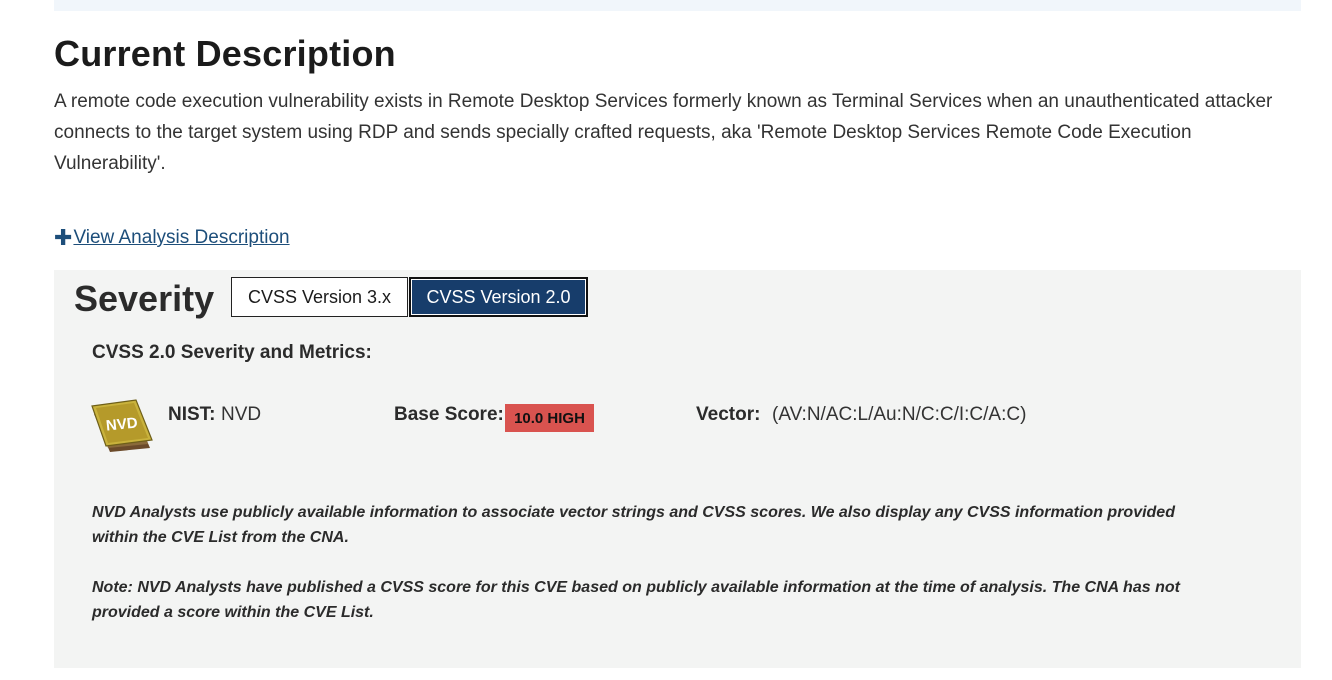  What do you see at coordinates (225, 53) in the screenshot?
I see `description-title: Current Description` at bounding box center [225, 53].